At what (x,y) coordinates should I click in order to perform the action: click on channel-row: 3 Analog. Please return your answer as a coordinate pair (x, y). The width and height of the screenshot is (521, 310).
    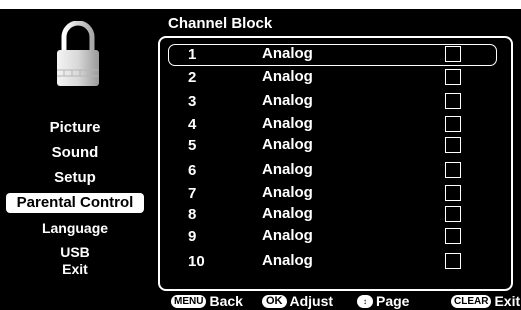
    Looking at the image, I should click on (335, 102).